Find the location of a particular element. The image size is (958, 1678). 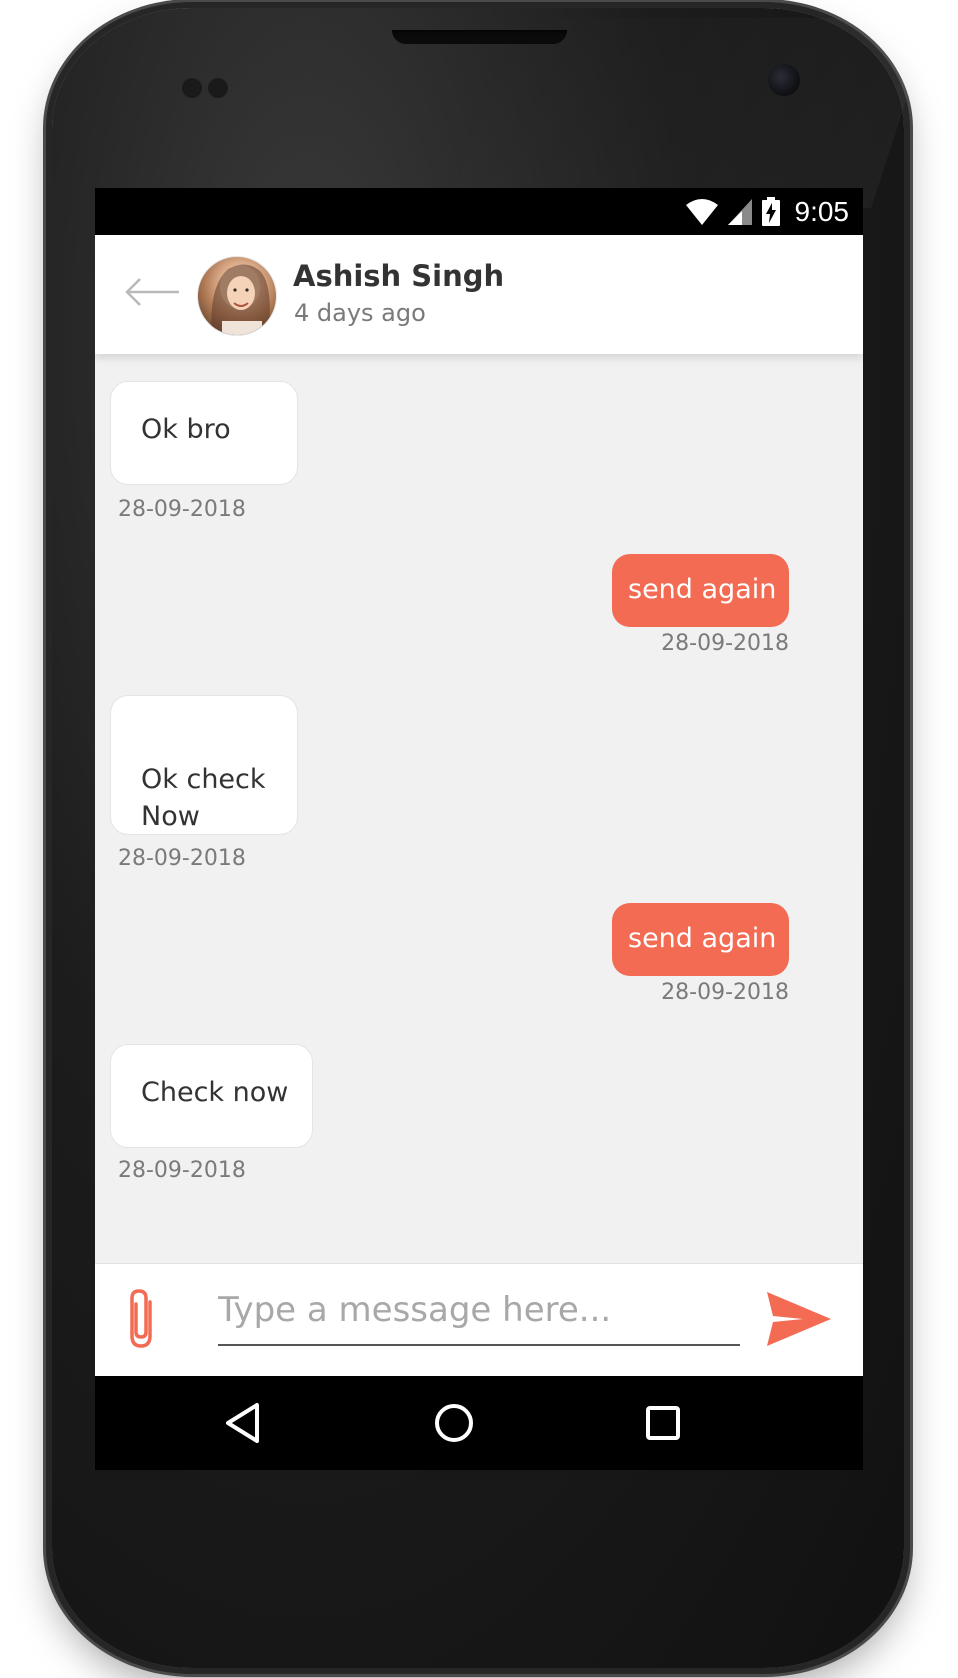

back-triangle-icon is located at coordinates (242, 1423).